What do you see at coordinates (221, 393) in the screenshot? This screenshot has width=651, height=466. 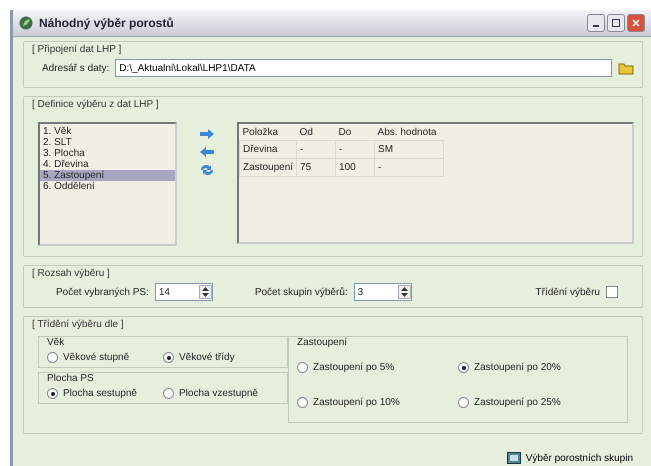 I see `radio-option: Plocha vzestupně` at bounding box center [221, 393].